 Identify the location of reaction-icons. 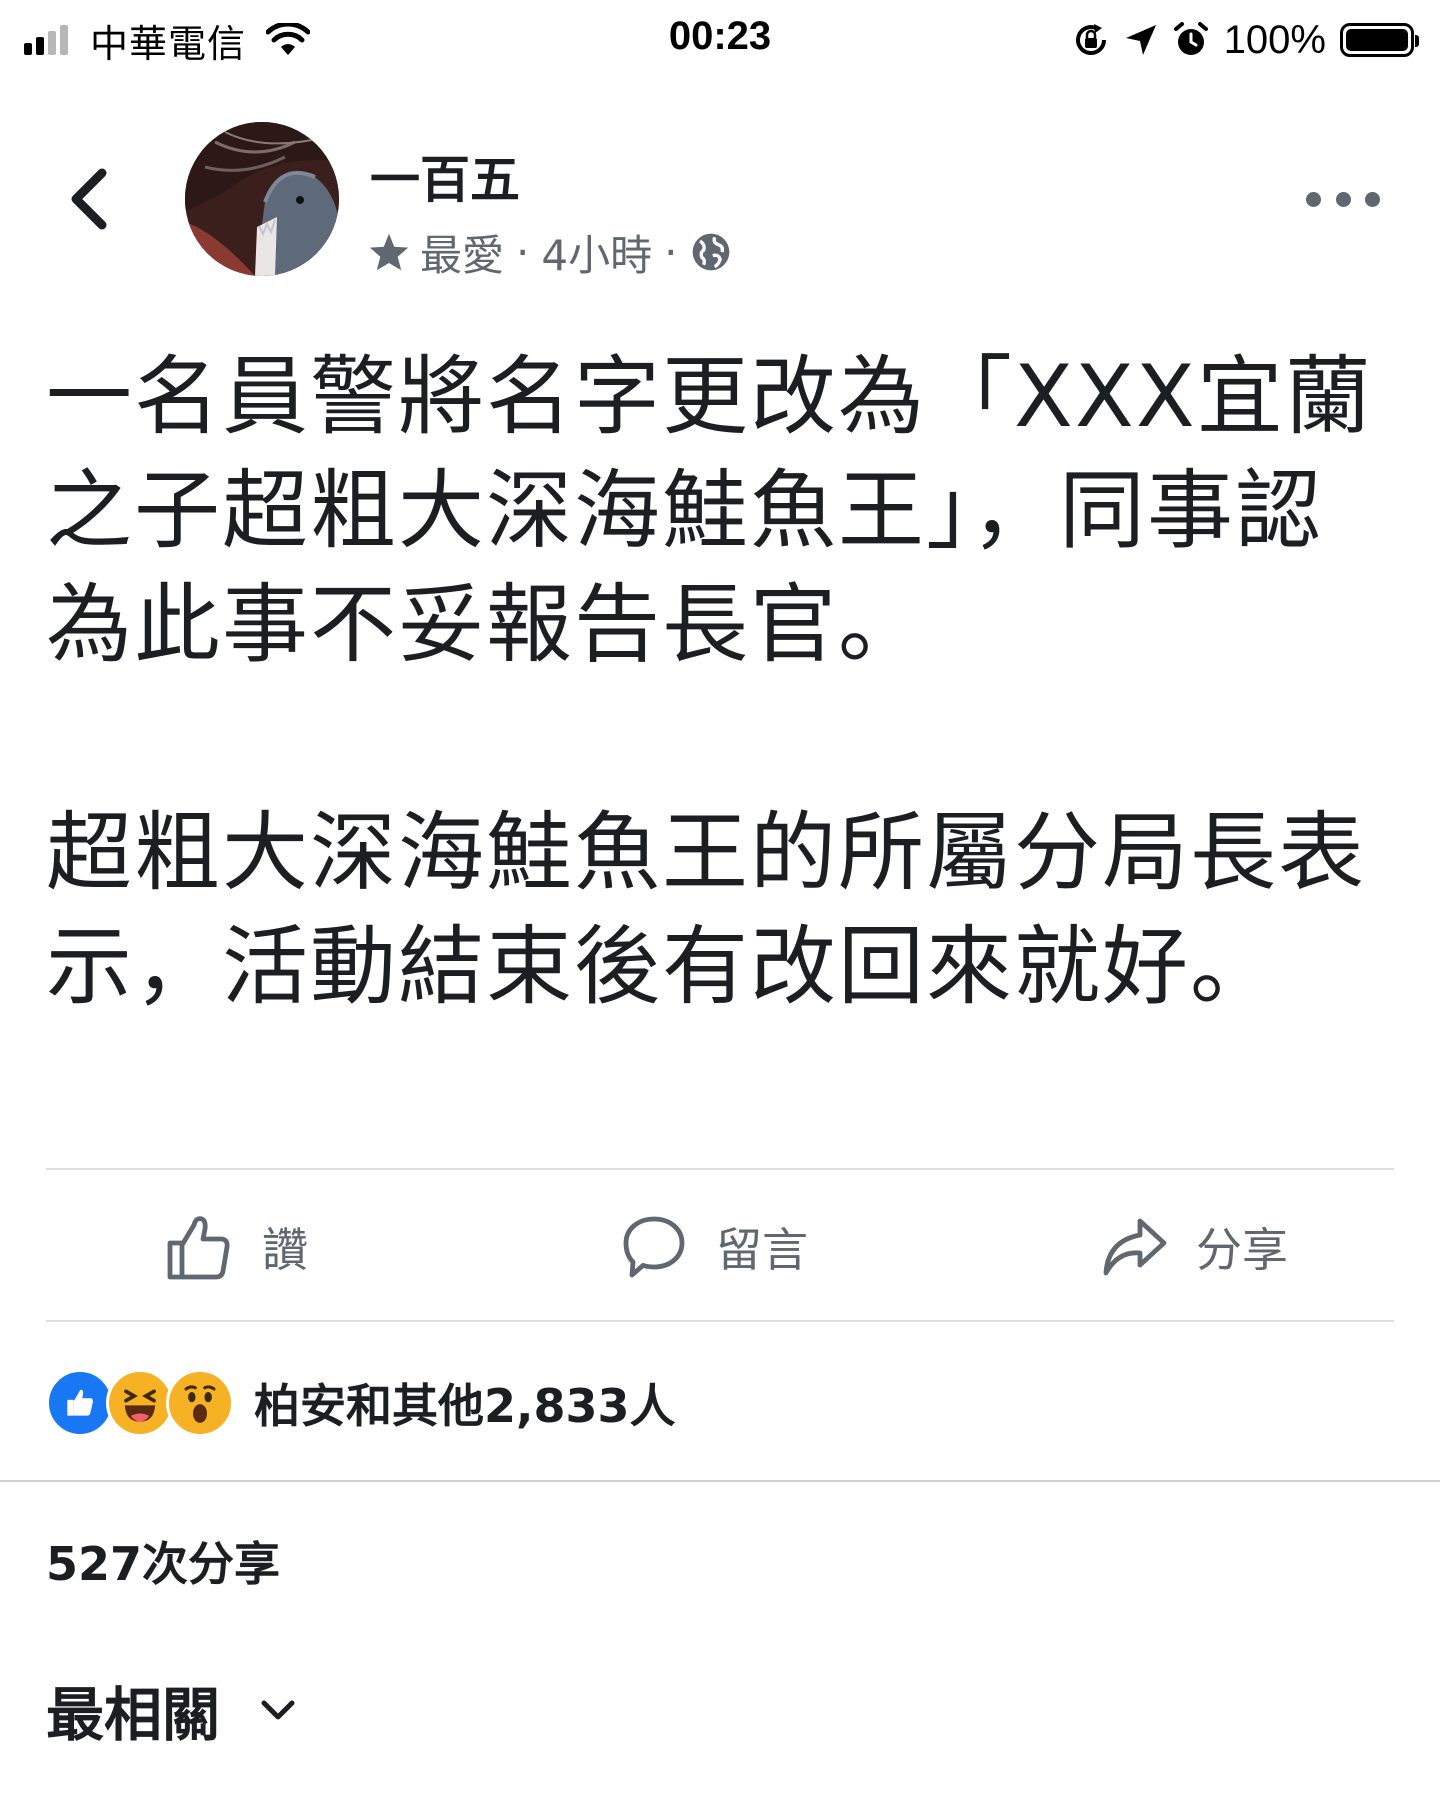
(140, 1403).